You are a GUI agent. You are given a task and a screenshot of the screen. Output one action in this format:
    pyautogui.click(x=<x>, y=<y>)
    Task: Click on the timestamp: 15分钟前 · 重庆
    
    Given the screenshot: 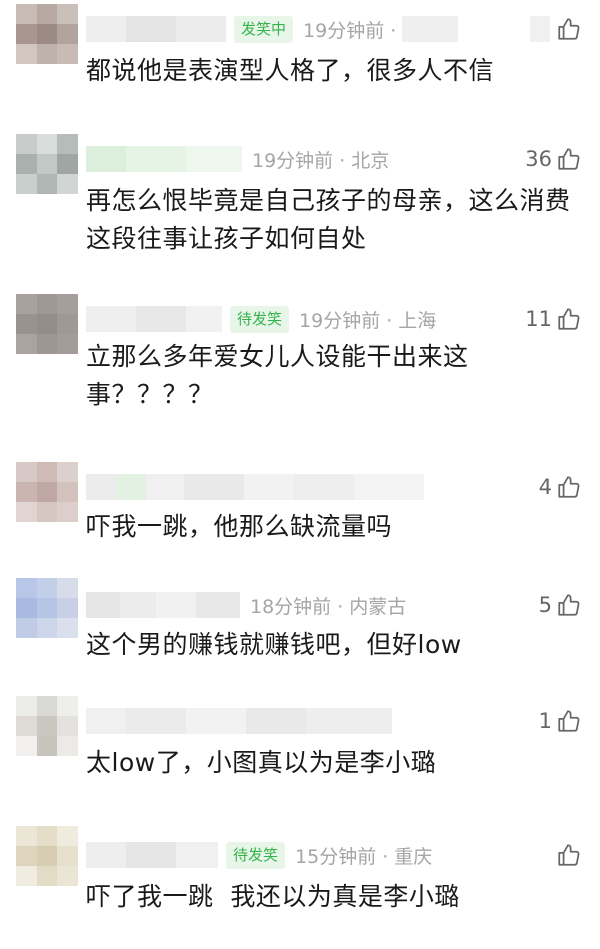 What is the action you would take?
    pyautogui.click(x=364, y=856)
    